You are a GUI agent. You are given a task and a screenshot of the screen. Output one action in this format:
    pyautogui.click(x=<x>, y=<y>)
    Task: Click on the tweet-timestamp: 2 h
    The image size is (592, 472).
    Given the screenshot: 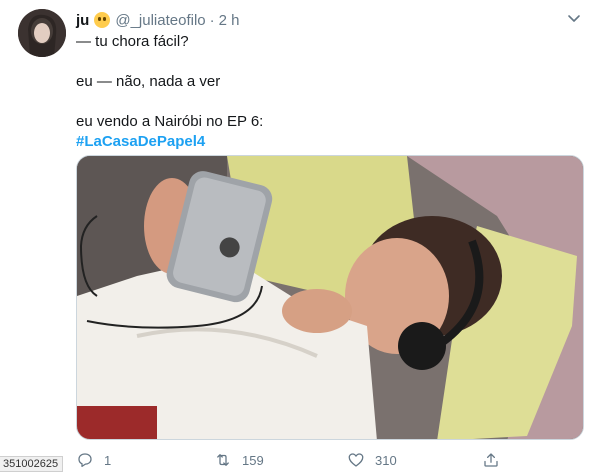 What is the action you would take?
    pyautogui.click(x=229, y=20)
    